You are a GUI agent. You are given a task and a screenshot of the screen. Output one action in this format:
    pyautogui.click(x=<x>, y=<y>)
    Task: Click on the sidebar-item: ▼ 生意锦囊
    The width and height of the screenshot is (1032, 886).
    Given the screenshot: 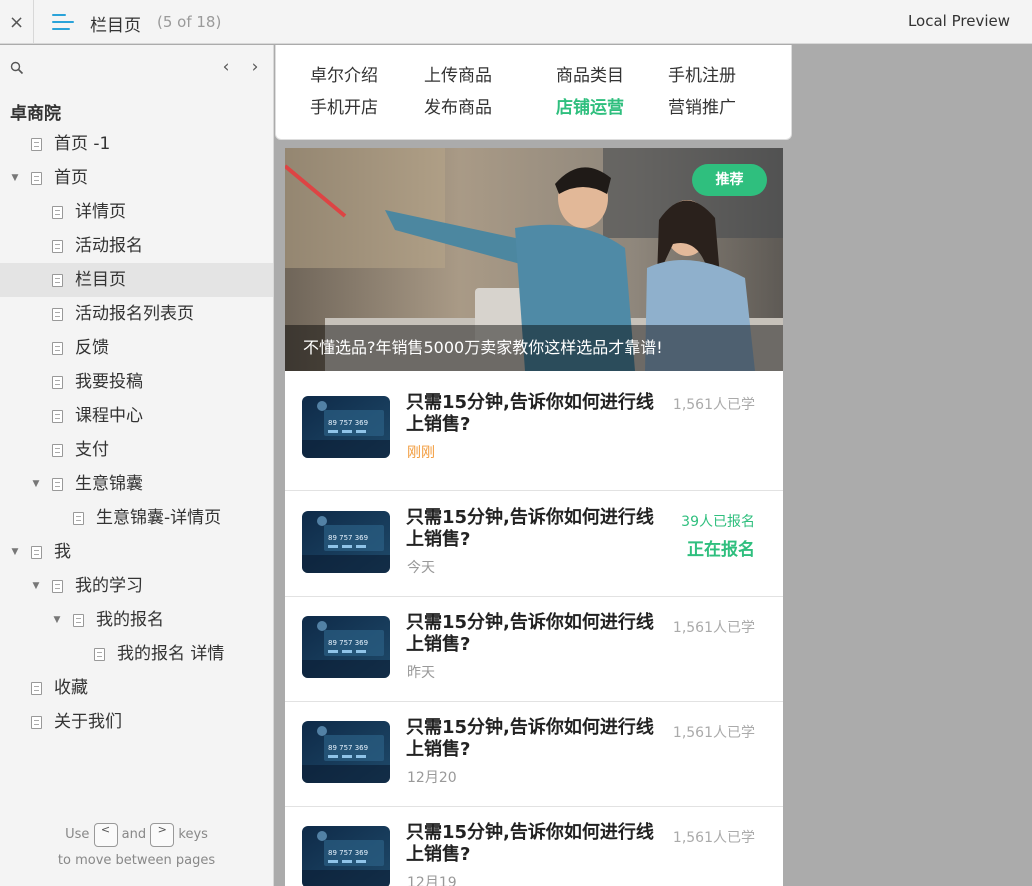 What is the action you would take?
    pyautogui.click(x=136, y=484)
    